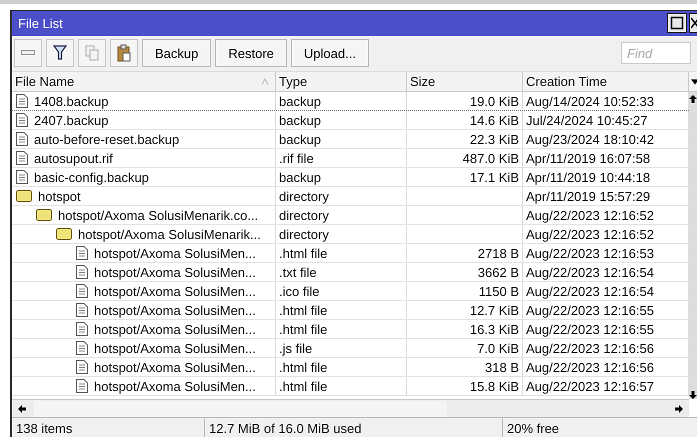 Image resolution: width=697 pixels, height=437 pixels. I want to click on file-size: 1150 B, so click(498, 291).